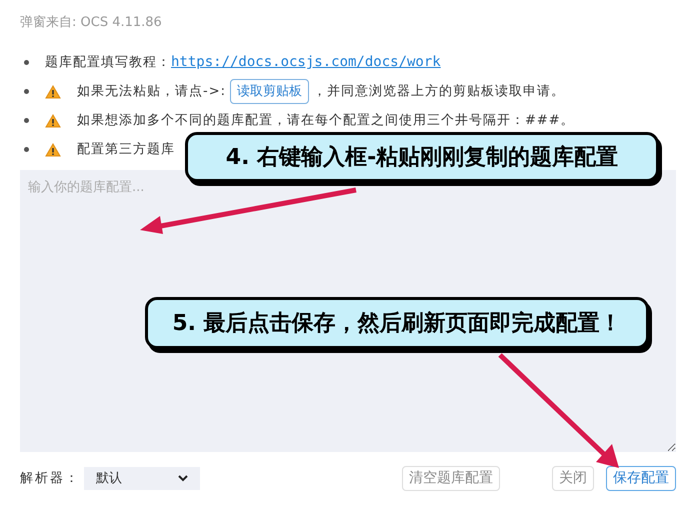 The image size is (696, 519). What do you see at coordinates (641, 478) in the screenshot?
I see `dialog-button: 保存配置` at bounding box center [641, 478].